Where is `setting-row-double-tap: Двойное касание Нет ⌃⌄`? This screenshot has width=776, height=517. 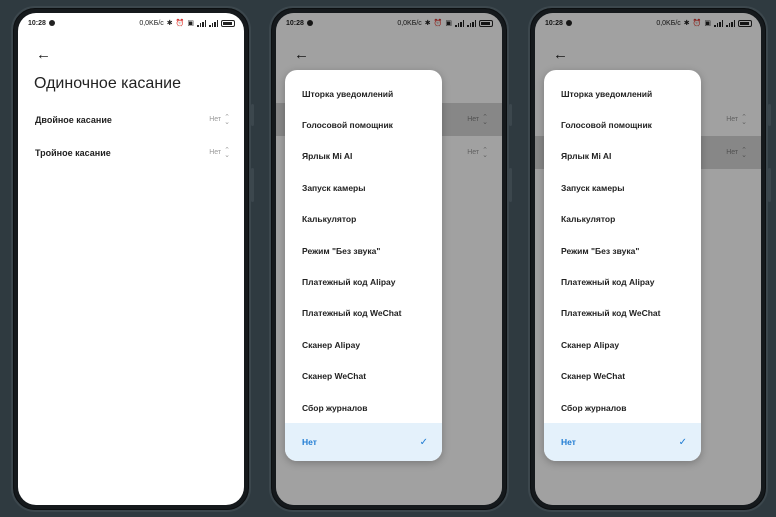 setting-row-double-tap: Двойное касание Нет ⌃⌄ is located at coordinates (131, 119).